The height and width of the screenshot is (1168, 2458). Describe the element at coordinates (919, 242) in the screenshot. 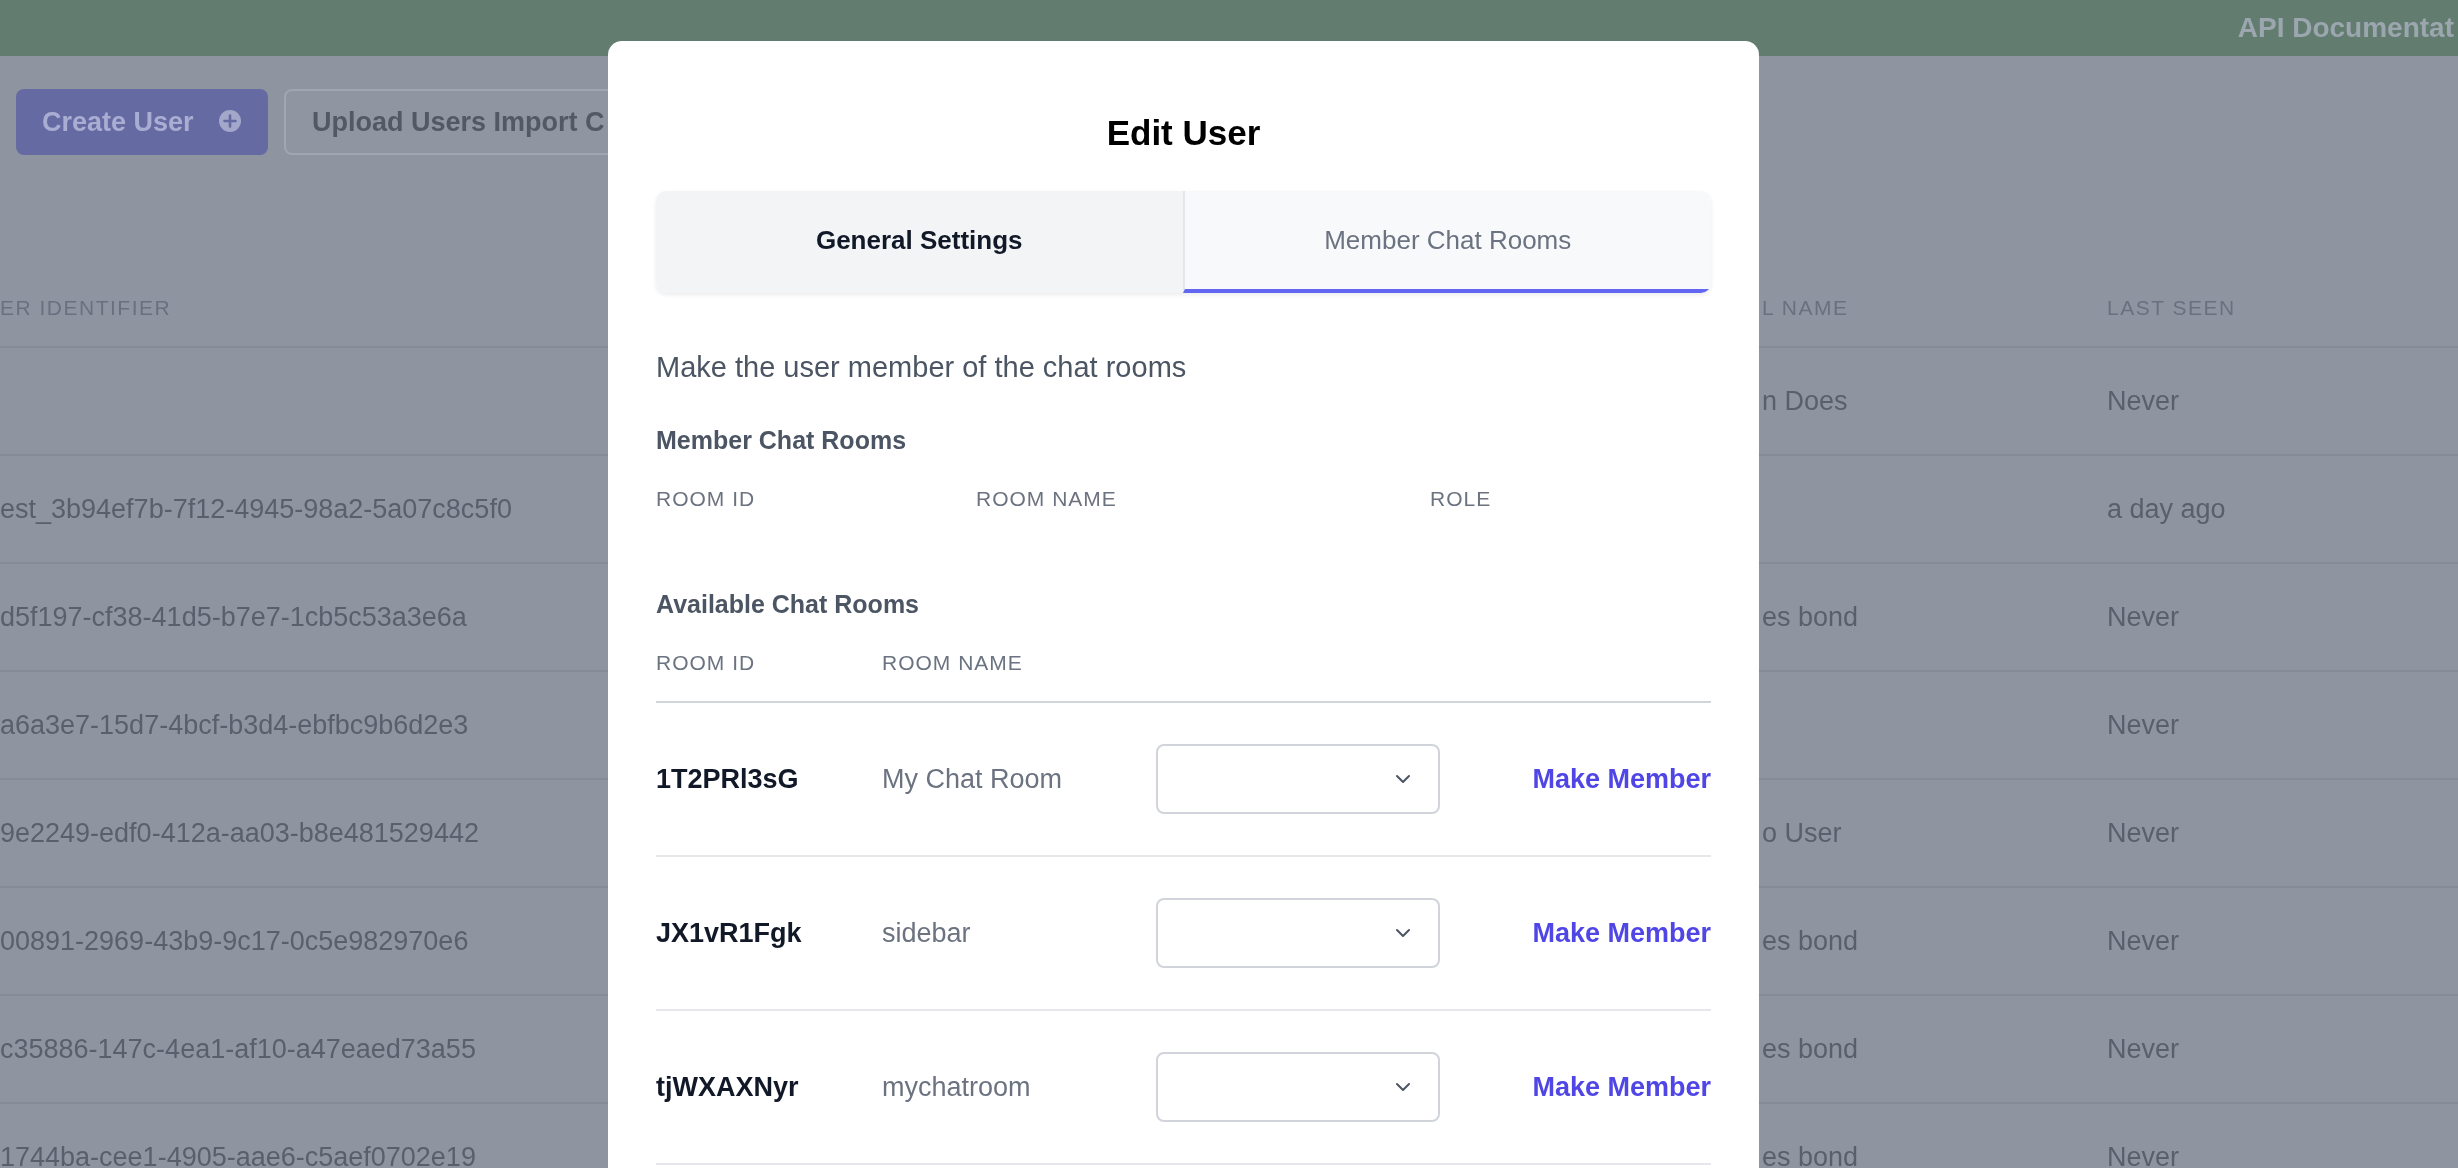

I see `tab: General Settings` at that location.